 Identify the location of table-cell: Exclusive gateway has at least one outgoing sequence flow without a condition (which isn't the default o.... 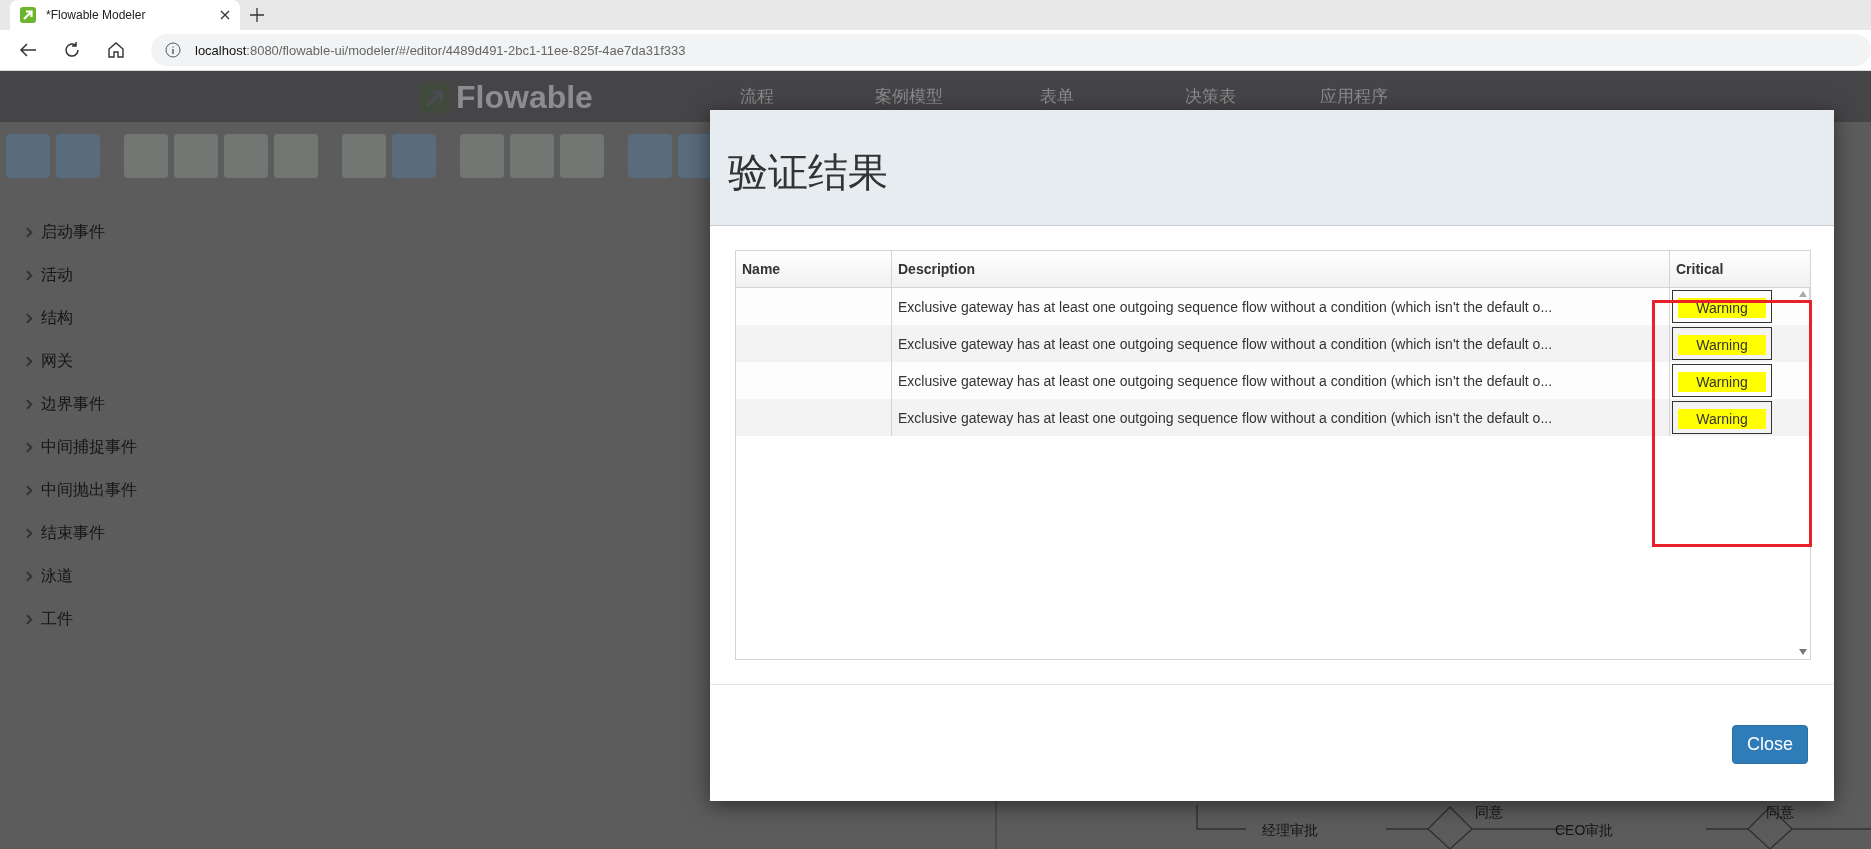
(1281, 417).